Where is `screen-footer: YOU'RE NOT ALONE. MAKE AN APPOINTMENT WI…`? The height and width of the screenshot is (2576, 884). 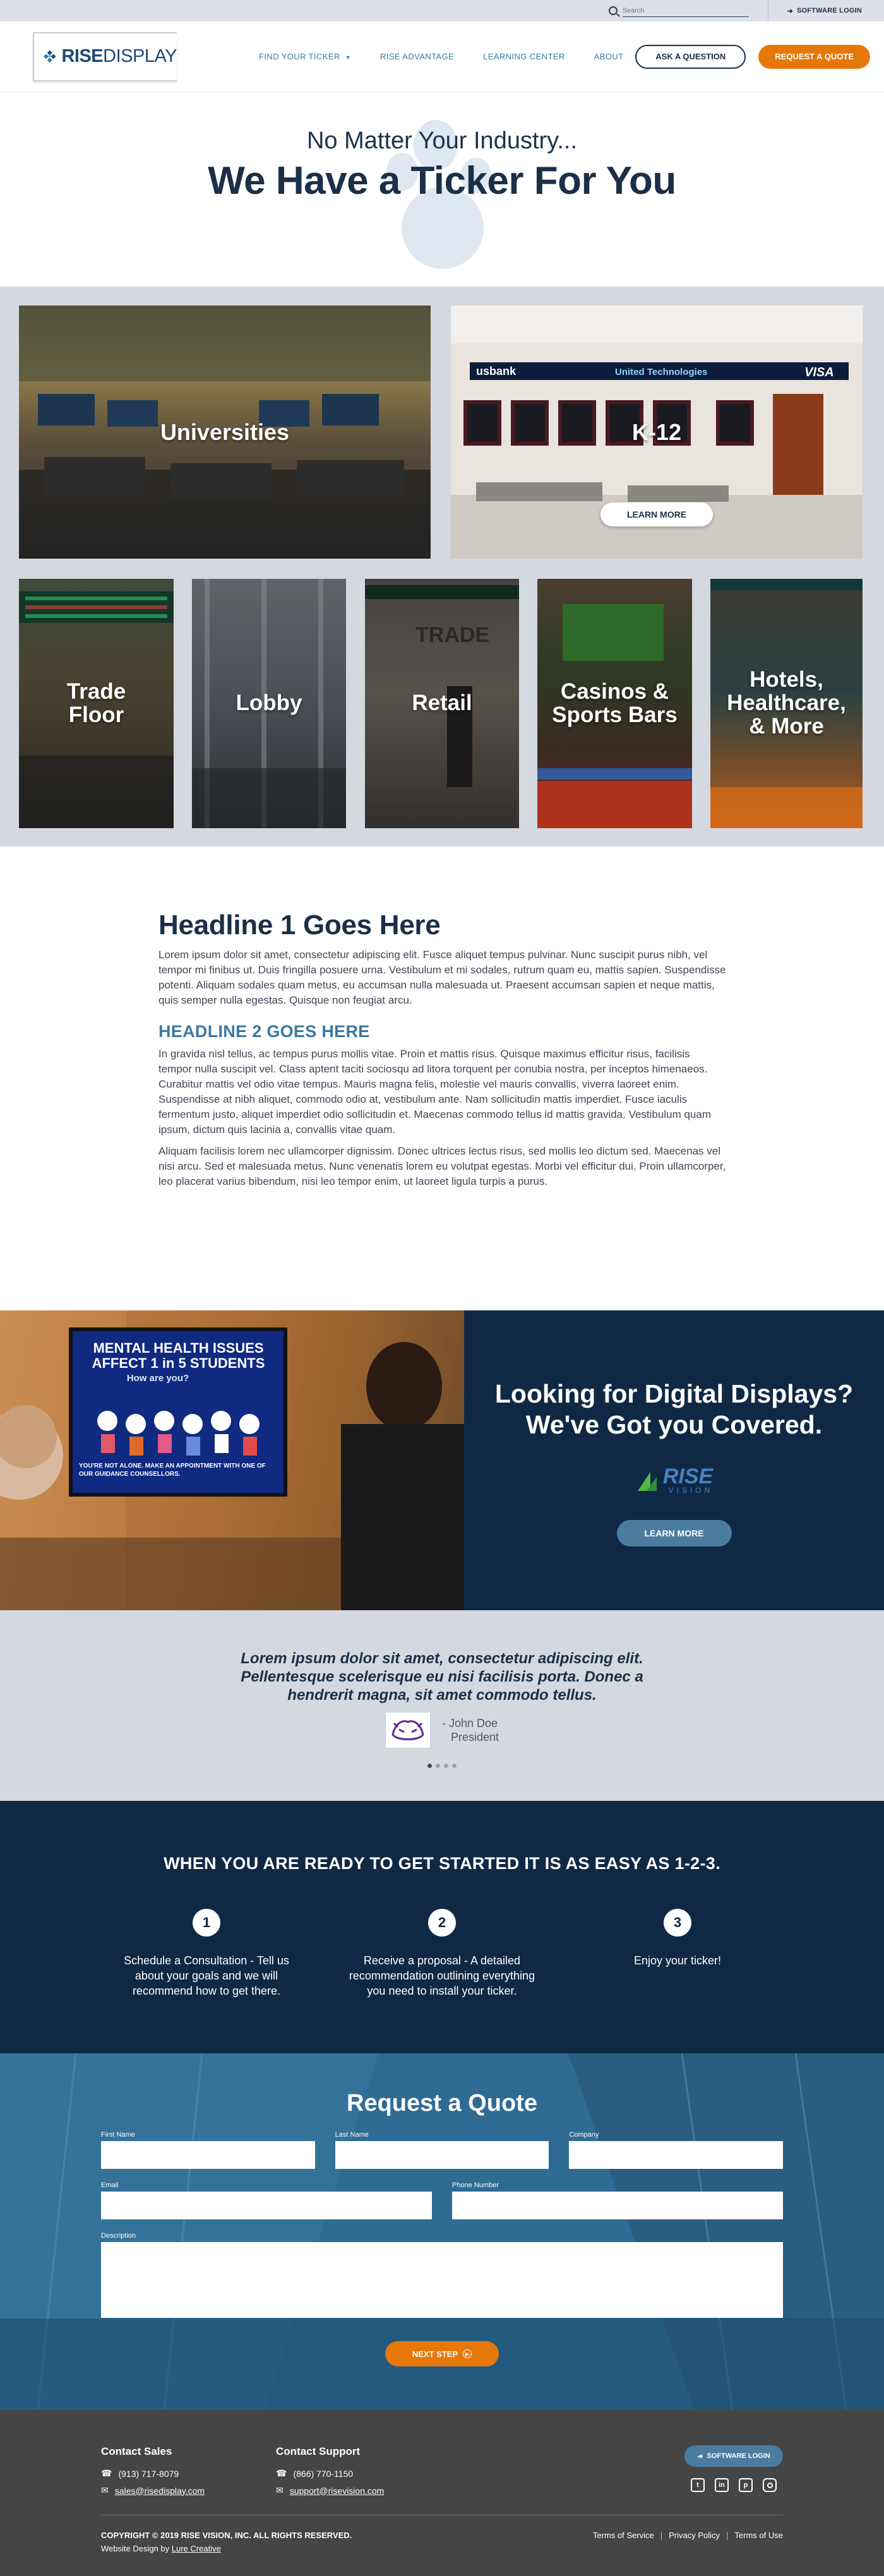
screen-footer: YOU'RE NOT ALONE. MAKE AN APPOINTMENT WI… is located at coordinates (172, 1471).